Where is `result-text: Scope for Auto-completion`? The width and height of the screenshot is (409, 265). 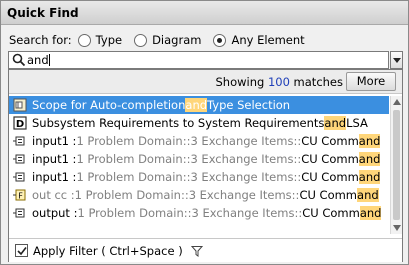 result-text: Scope for Auto-completion is located at coordinates (109, 105).